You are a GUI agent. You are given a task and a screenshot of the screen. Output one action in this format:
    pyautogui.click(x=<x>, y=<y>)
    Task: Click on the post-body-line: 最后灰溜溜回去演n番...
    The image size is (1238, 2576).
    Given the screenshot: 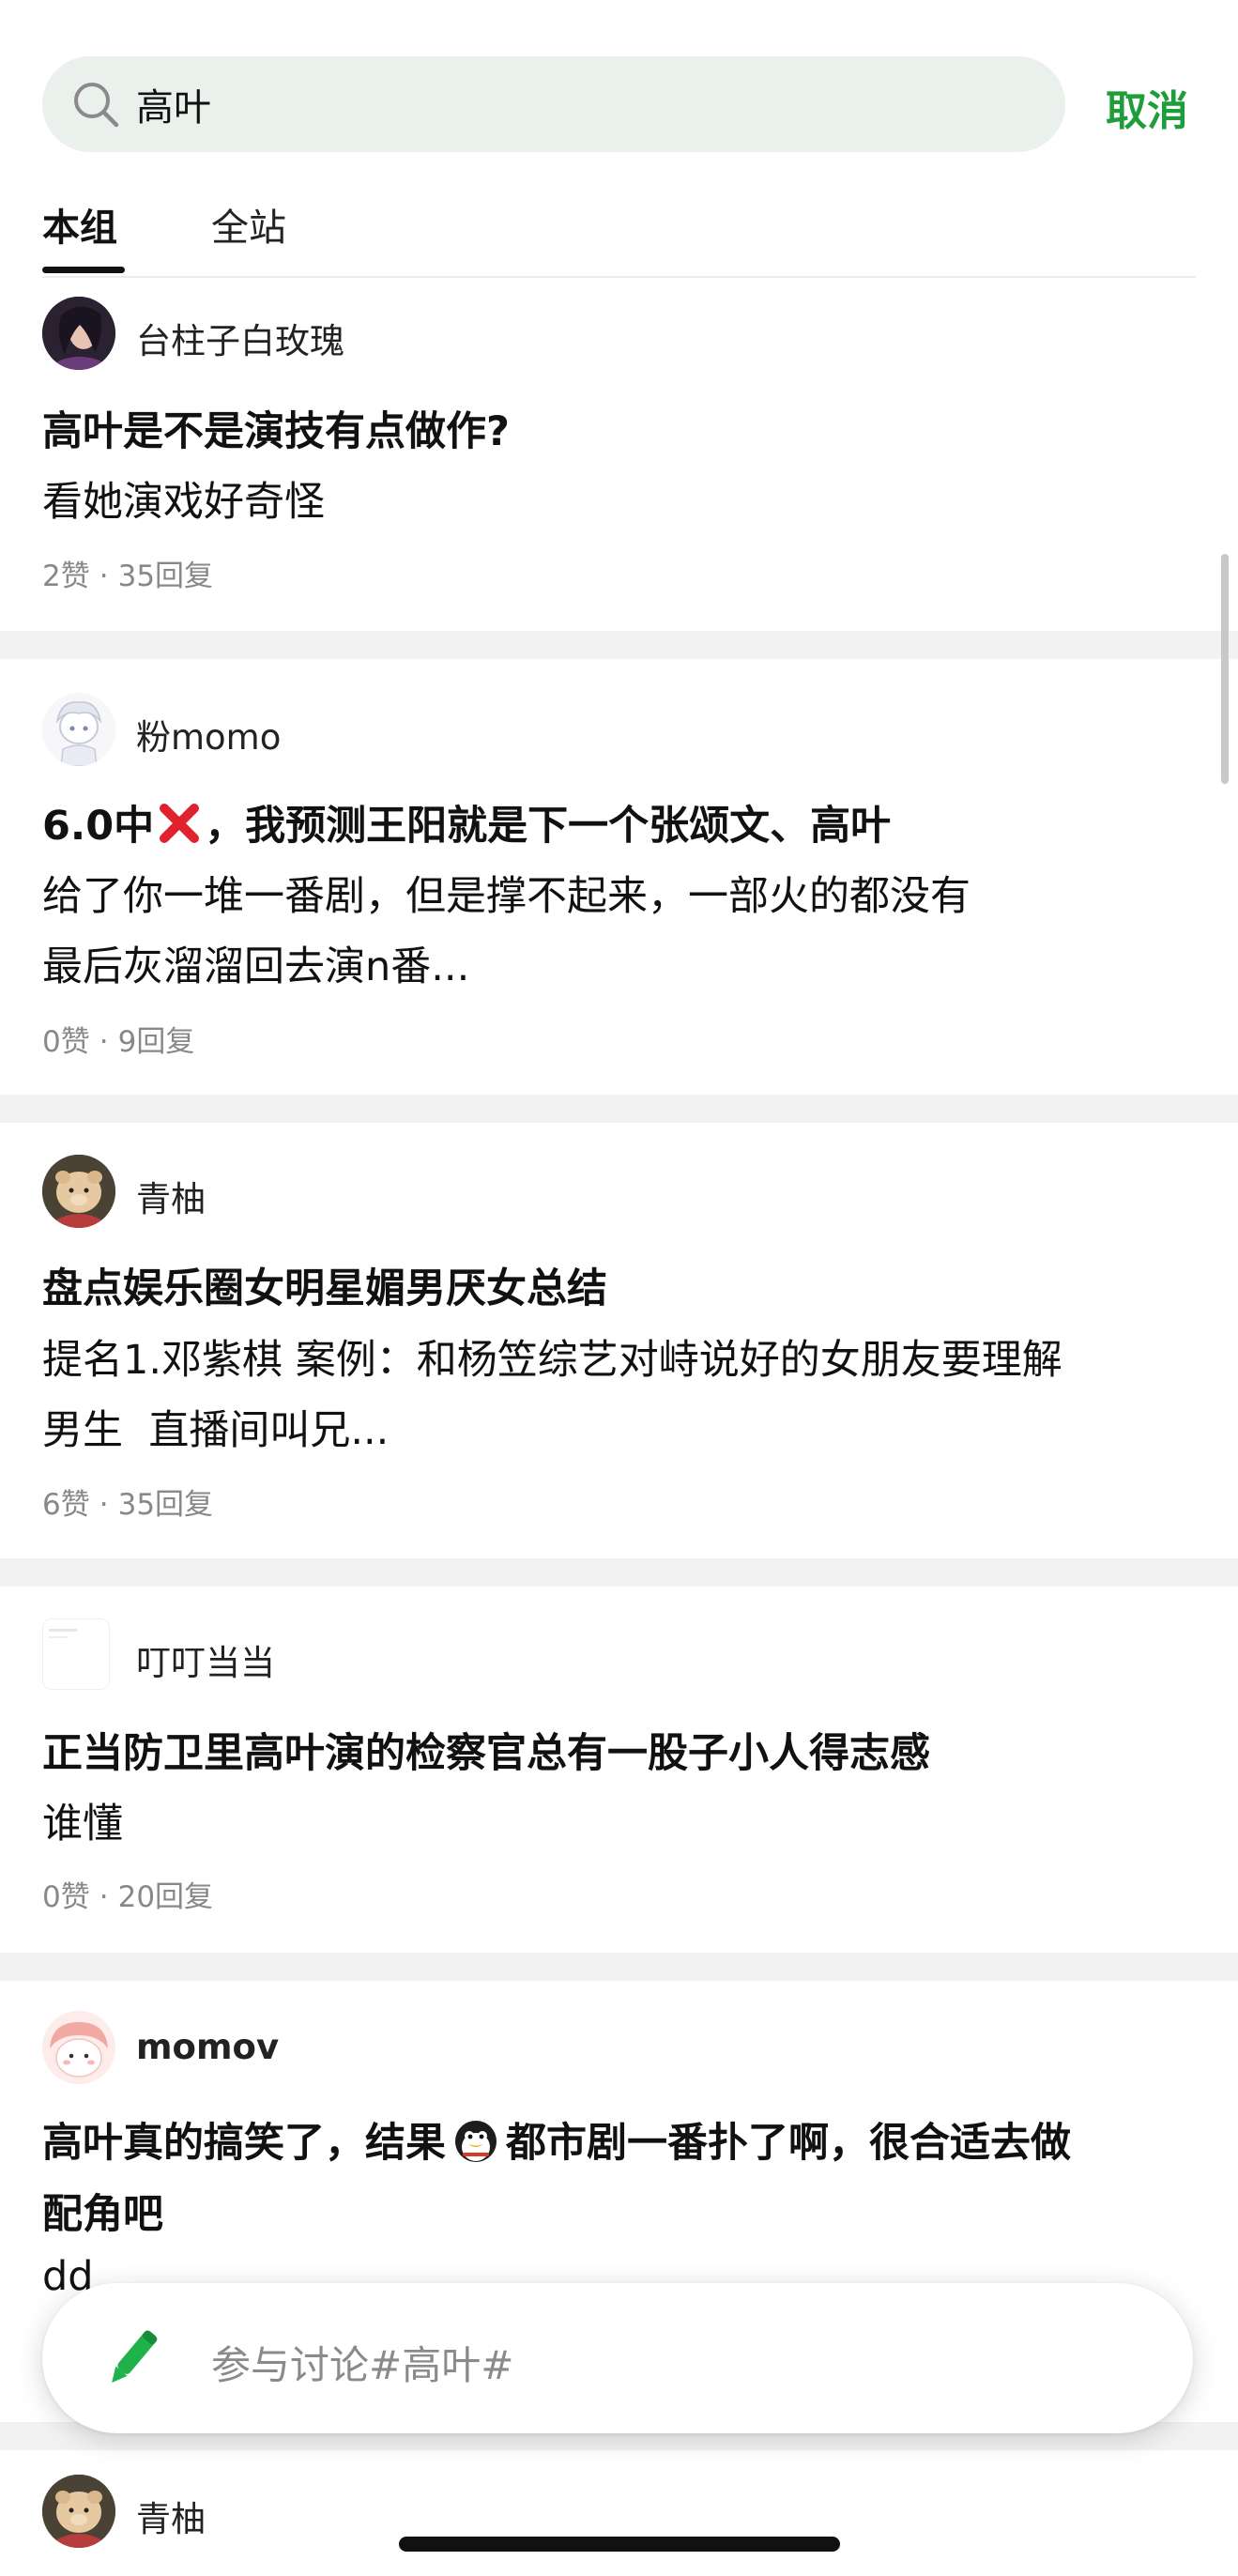 What is the action you would take?
    pyautogui.click(x=256, y=967)
    